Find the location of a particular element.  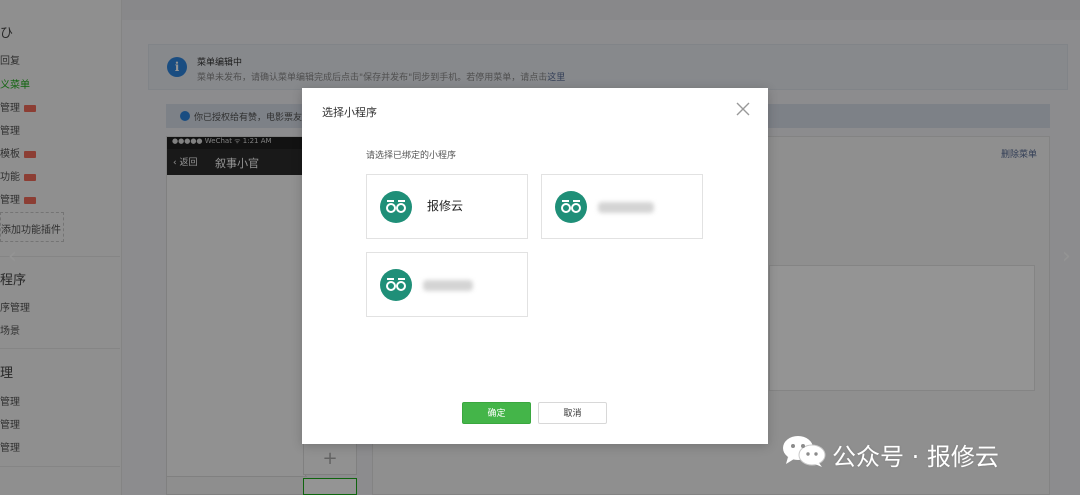

cancel-button: 取消 is located at coordinates (572, 413).